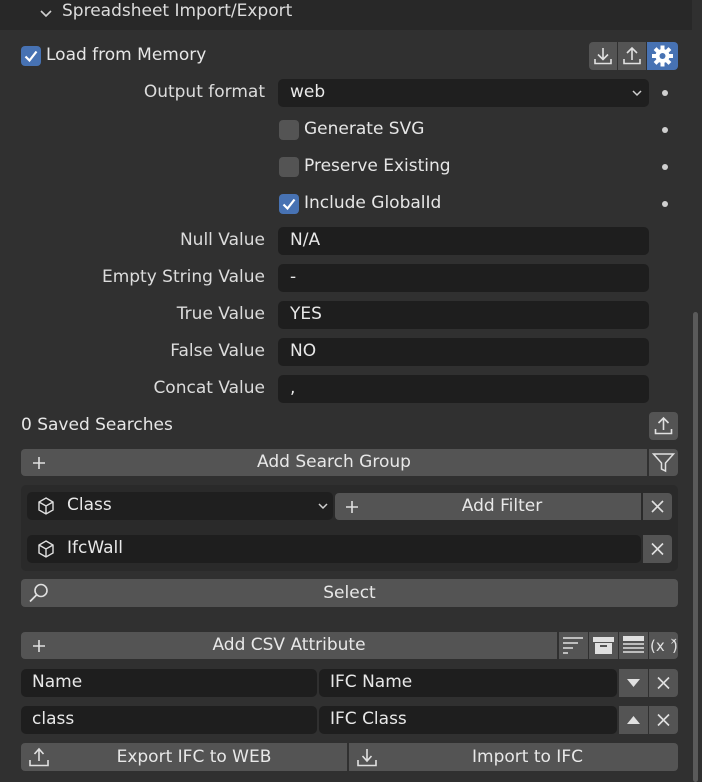 Image resolution: width=702 pixels, height=782 pixels. Describe the element at coordinates (527, 757) in the screenshot. I see `import-to-ifc-label: Import to IFC` at that location.